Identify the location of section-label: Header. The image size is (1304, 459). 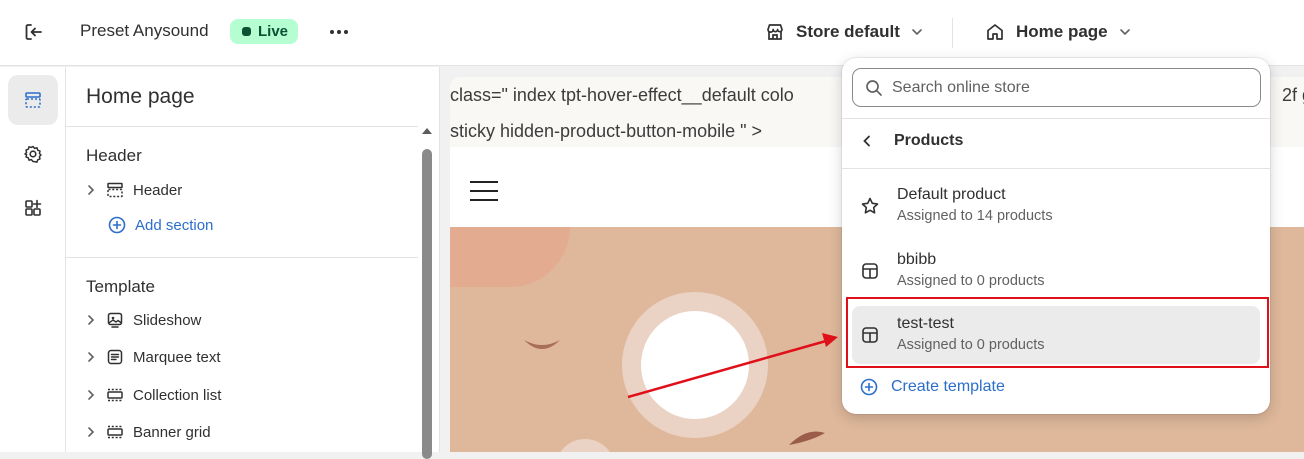
(158, 190).